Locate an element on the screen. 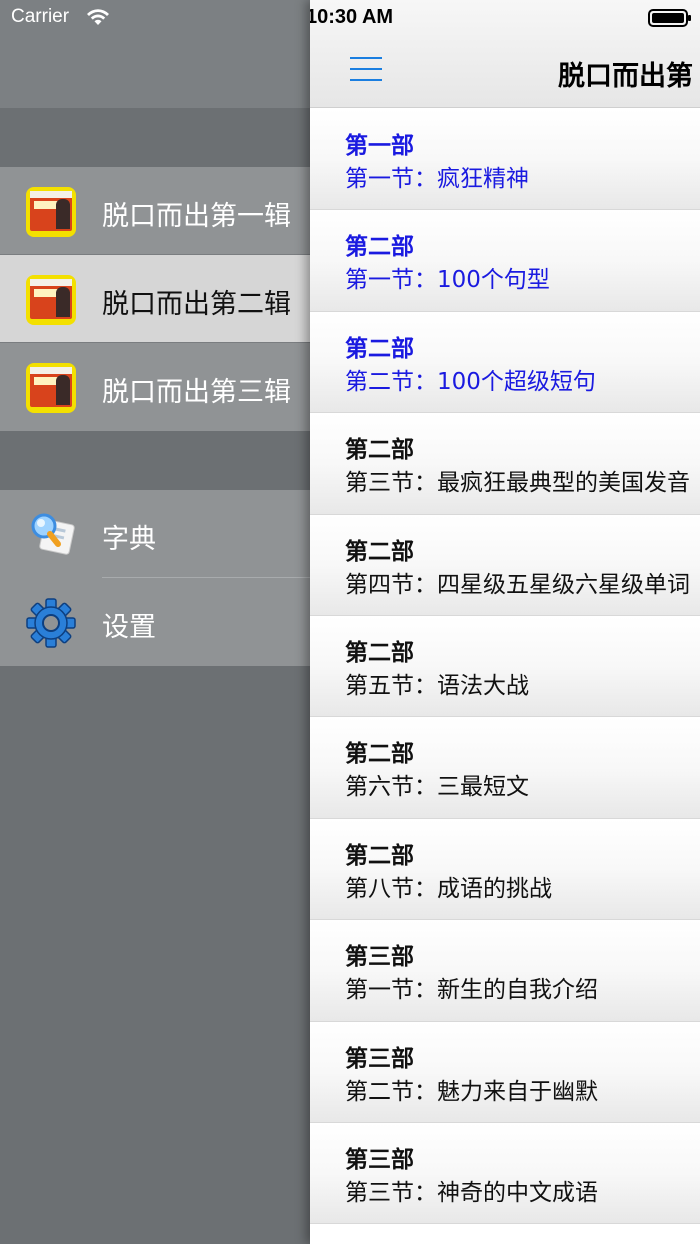 The height and width of the screenshot is (1244, 700). lesson-section: 第一节：疯狂精神 is located at coordinates (437, 179).